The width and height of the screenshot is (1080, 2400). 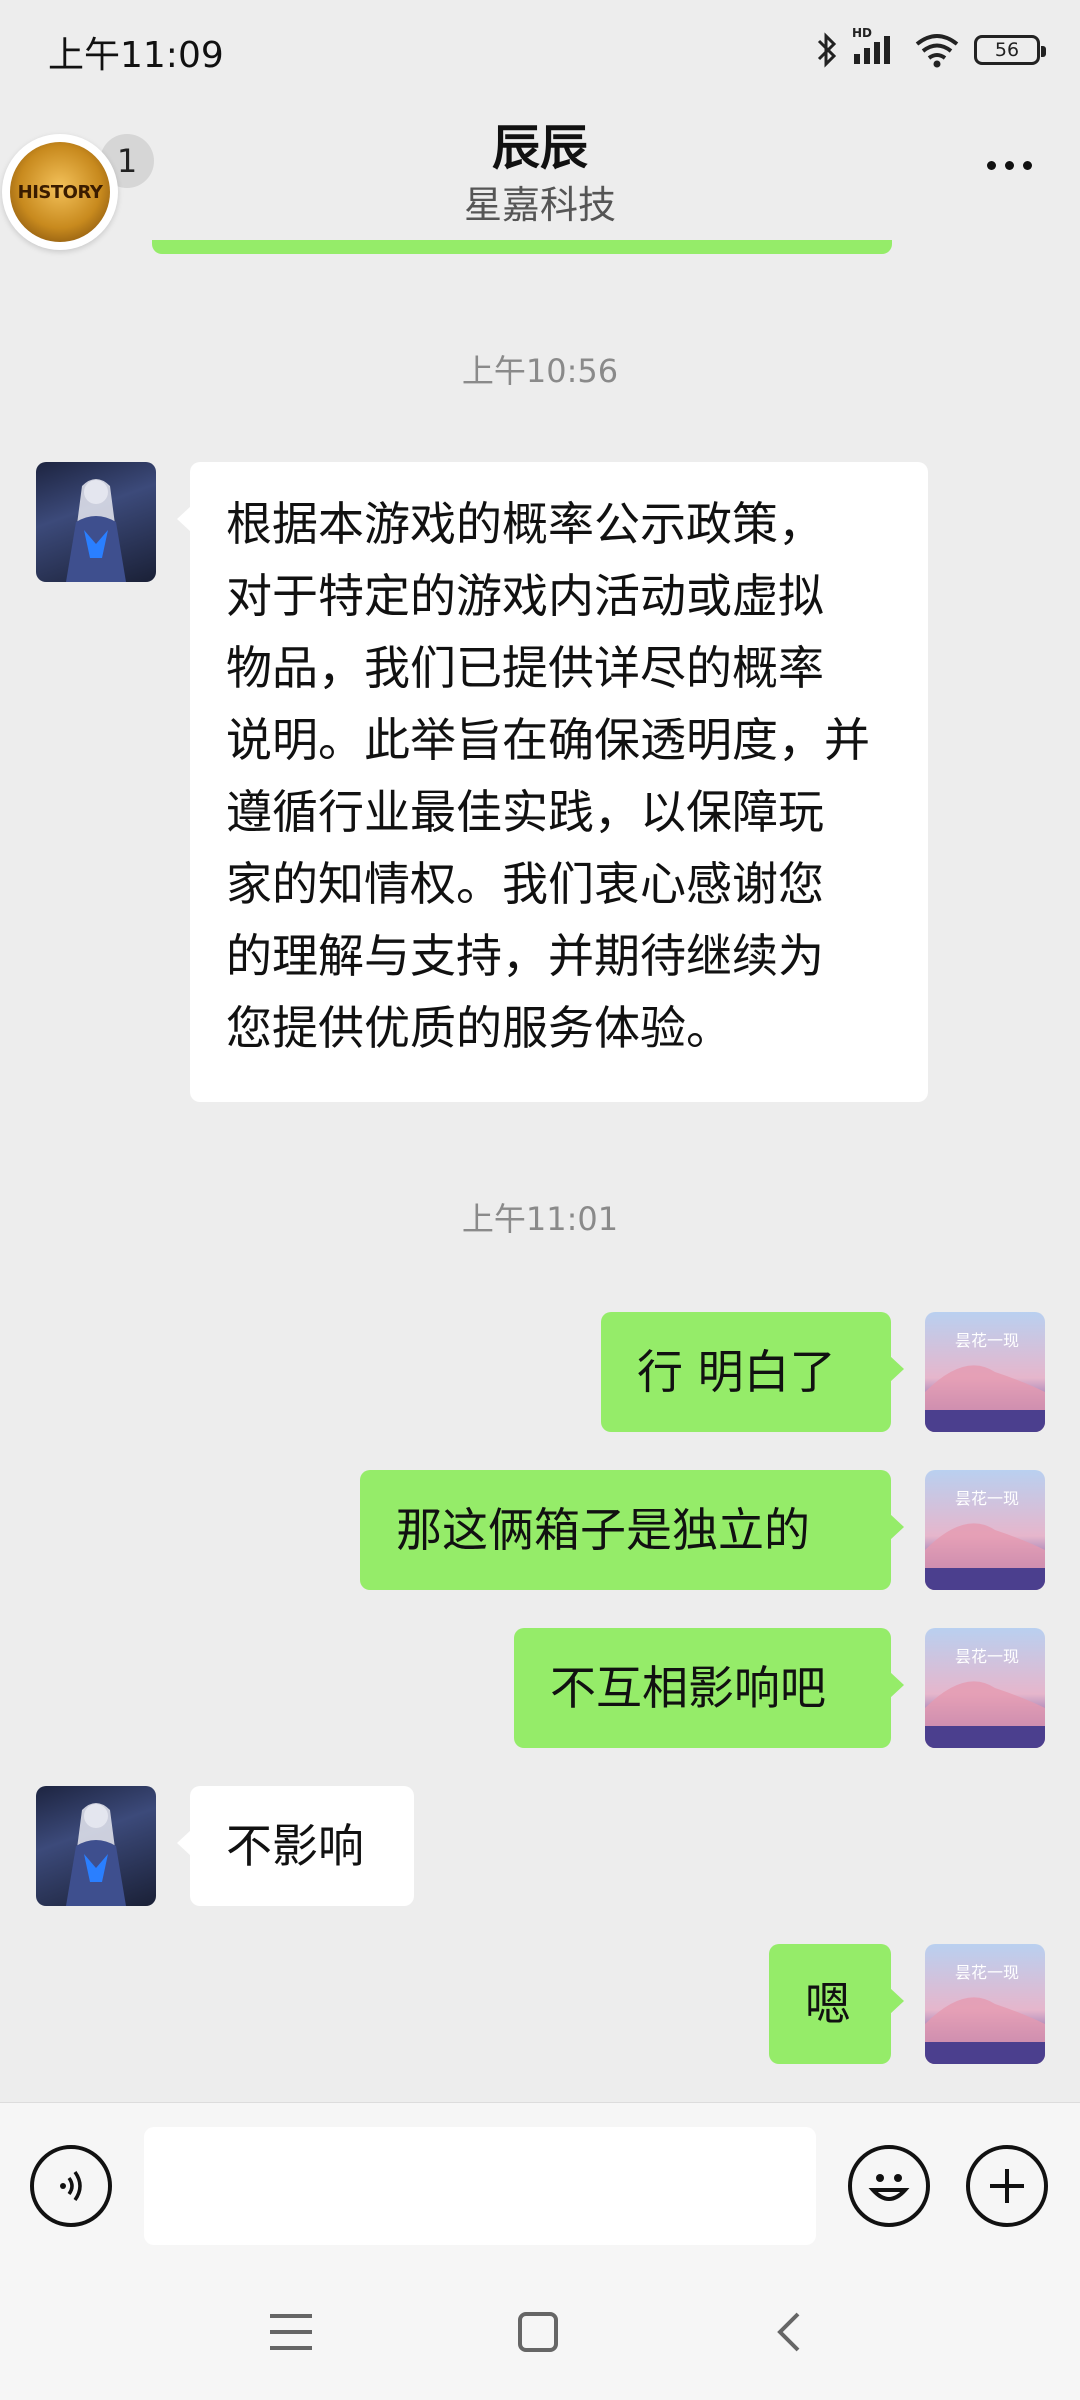 What do you see at coordinates (136, 55) in the screenshot?
I see `status-time: 上午11:09` at bounding box center [136, 55].